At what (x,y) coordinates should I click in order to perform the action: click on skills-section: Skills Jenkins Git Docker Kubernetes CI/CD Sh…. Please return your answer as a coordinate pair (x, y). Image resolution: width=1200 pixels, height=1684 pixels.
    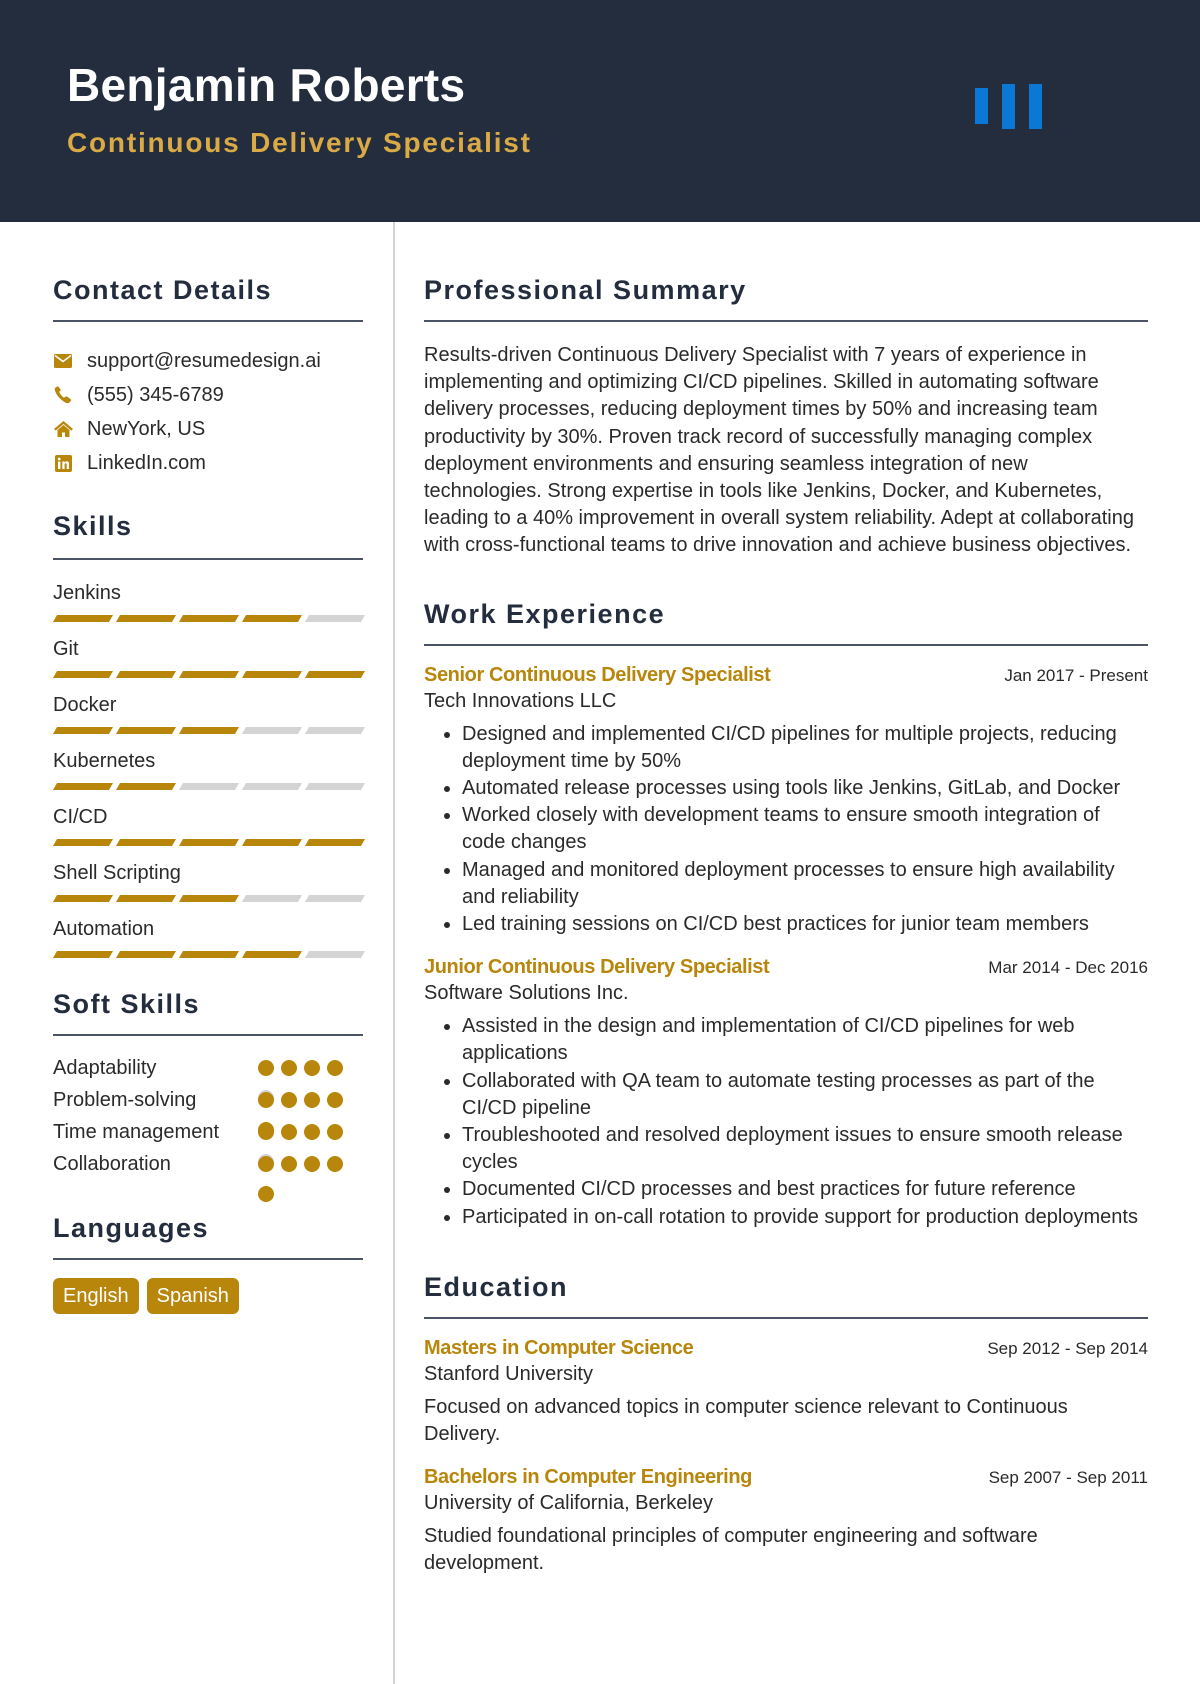
    Looking at the image, I should click on (209, 733).